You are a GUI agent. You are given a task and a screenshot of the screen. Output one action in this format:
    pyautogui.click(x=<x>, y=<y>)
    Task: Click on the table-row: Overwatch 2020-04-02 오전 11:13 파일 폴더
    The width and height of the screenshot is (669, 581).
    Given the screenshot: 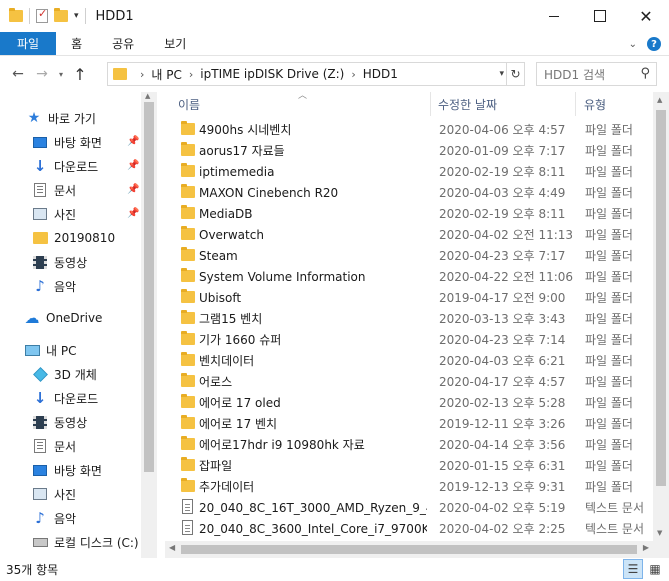 What is the action you would take?
    pyautogui.click(x=409, y=234)
    